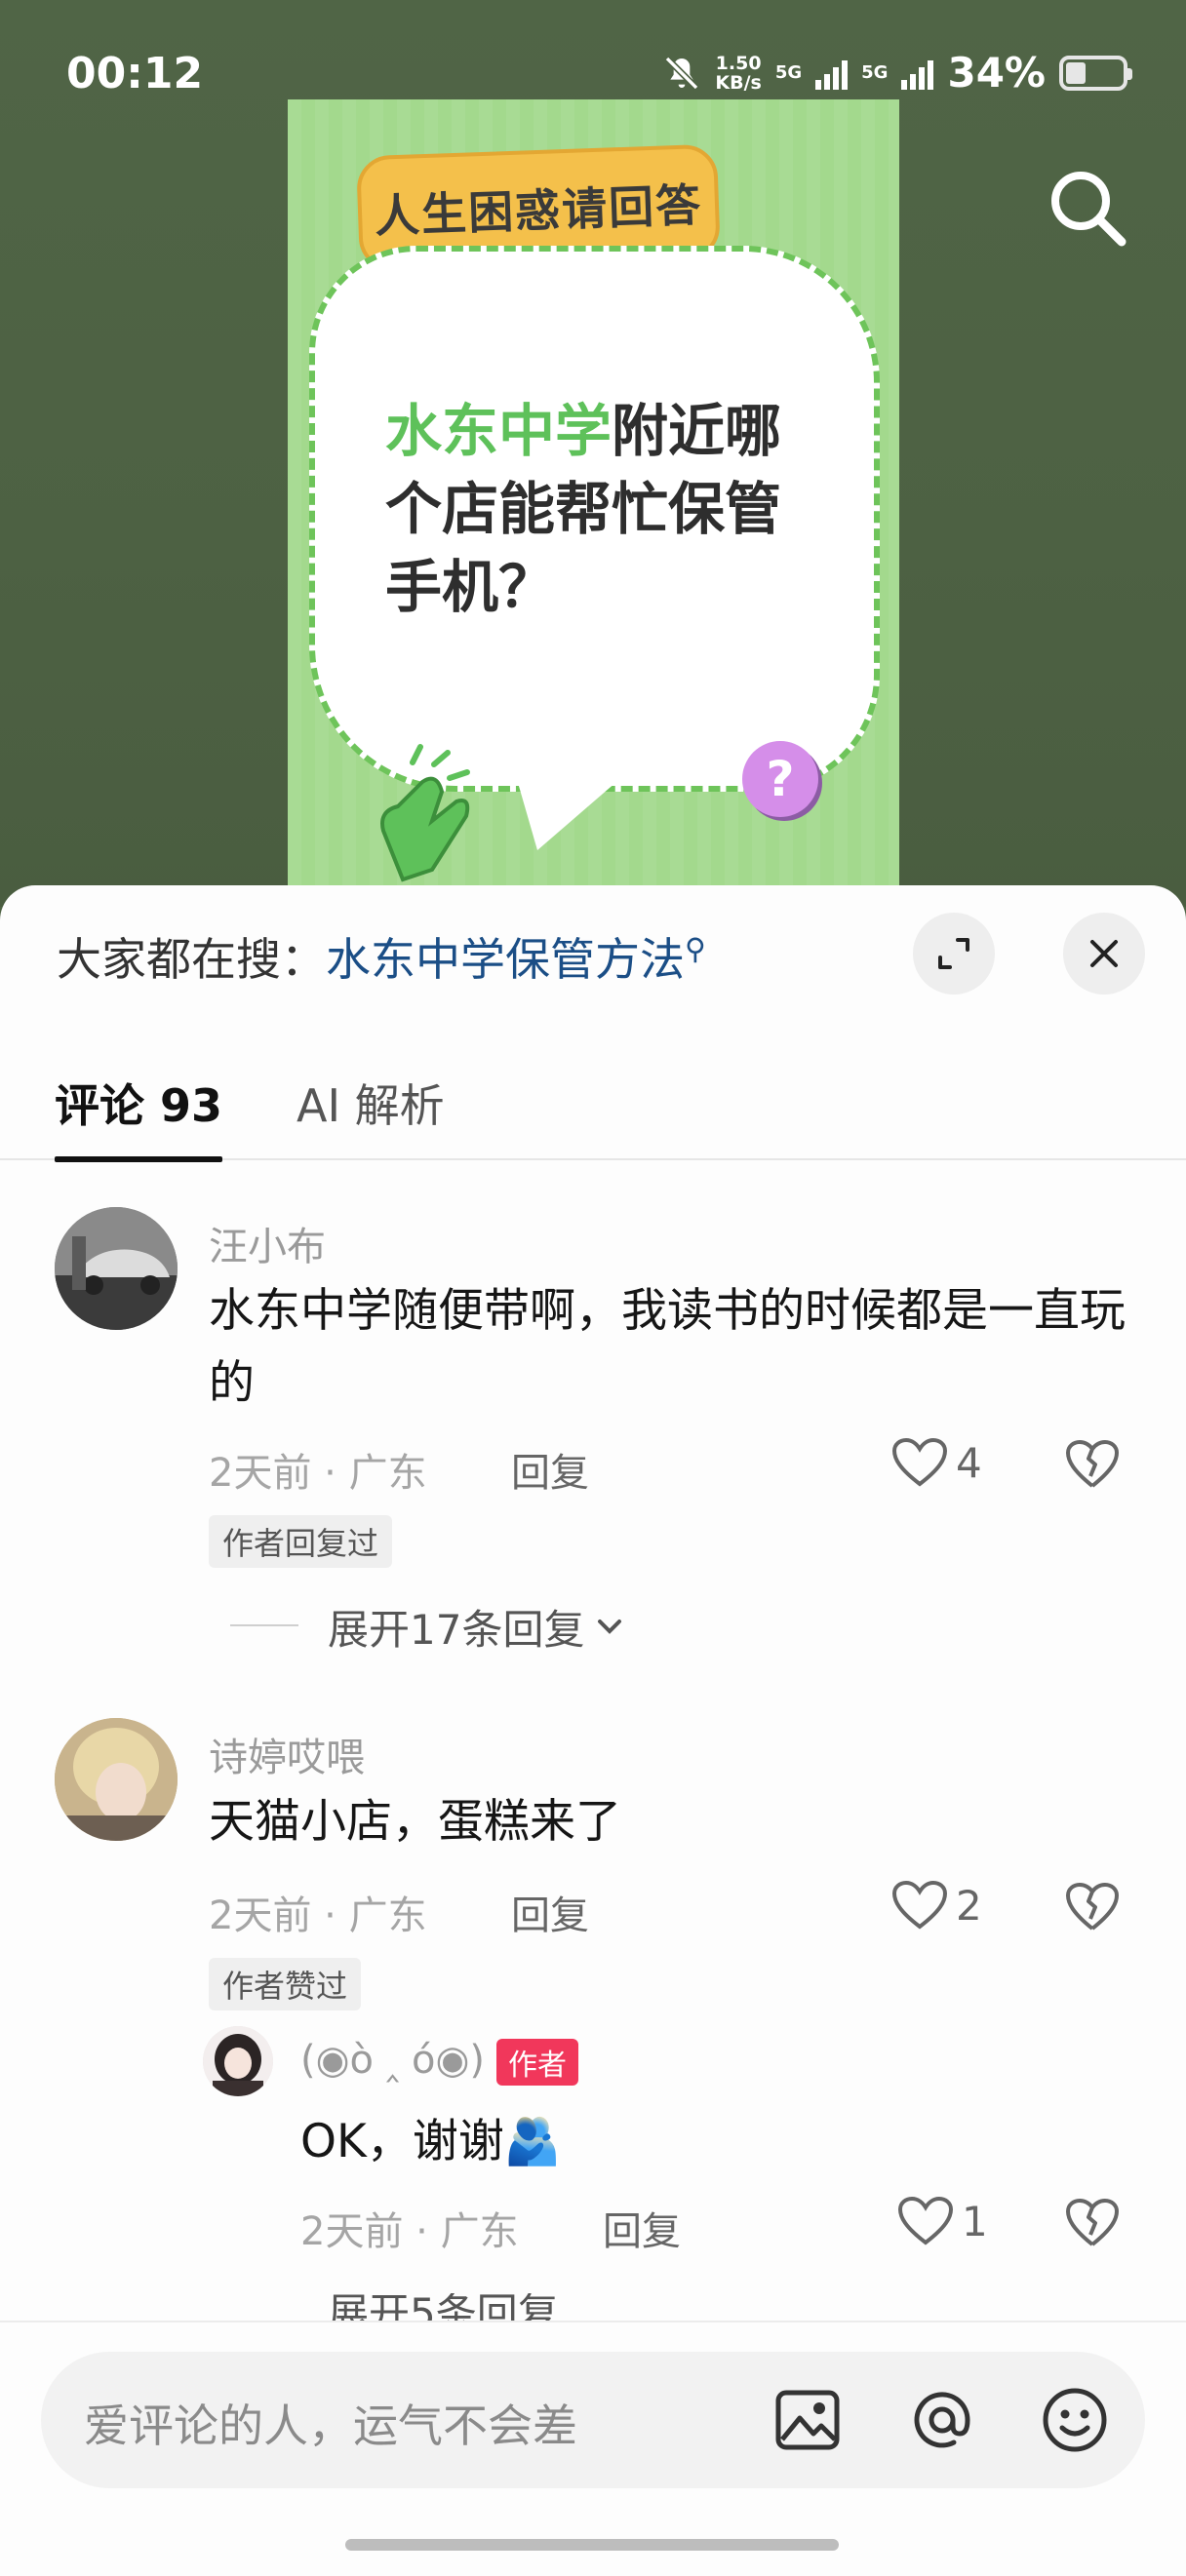  Describe the element at coordinates (942, 2420) in the screenshot. I see `mention-icon` at that location.